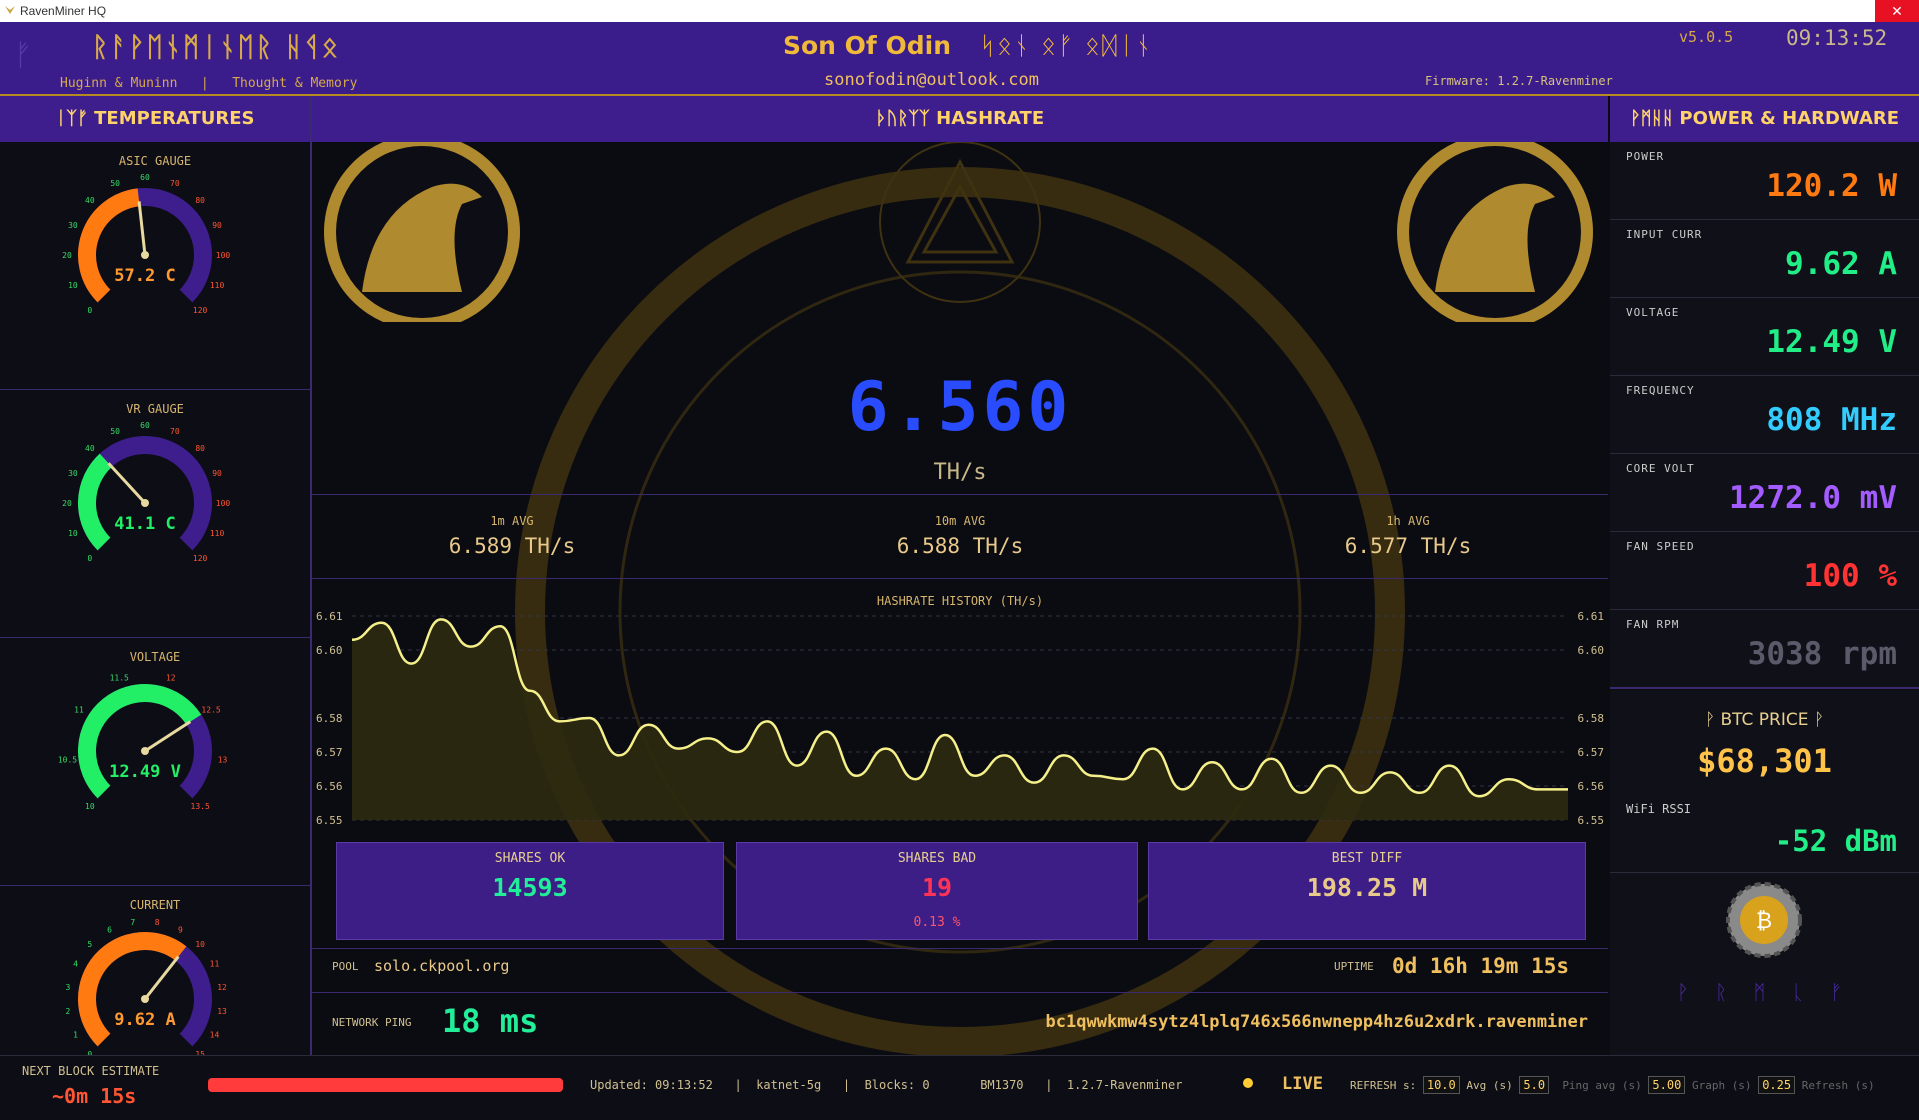 The width and height of the screenshot is (1919, 1120). I want to click on stat-value: 808 MHz, so click(1831, 420).